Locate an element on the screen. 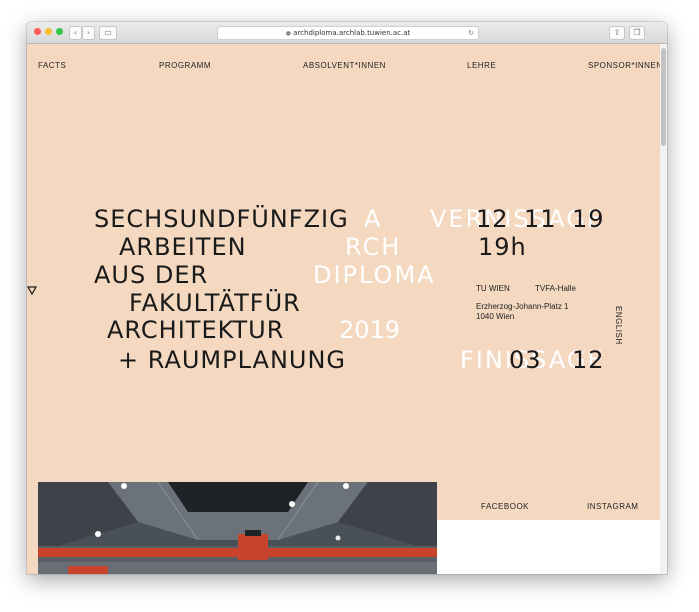 Image resolution: width=699 pixels, height=612 pixels. share-icon: ⇧ is located at coordinates (617, 32).